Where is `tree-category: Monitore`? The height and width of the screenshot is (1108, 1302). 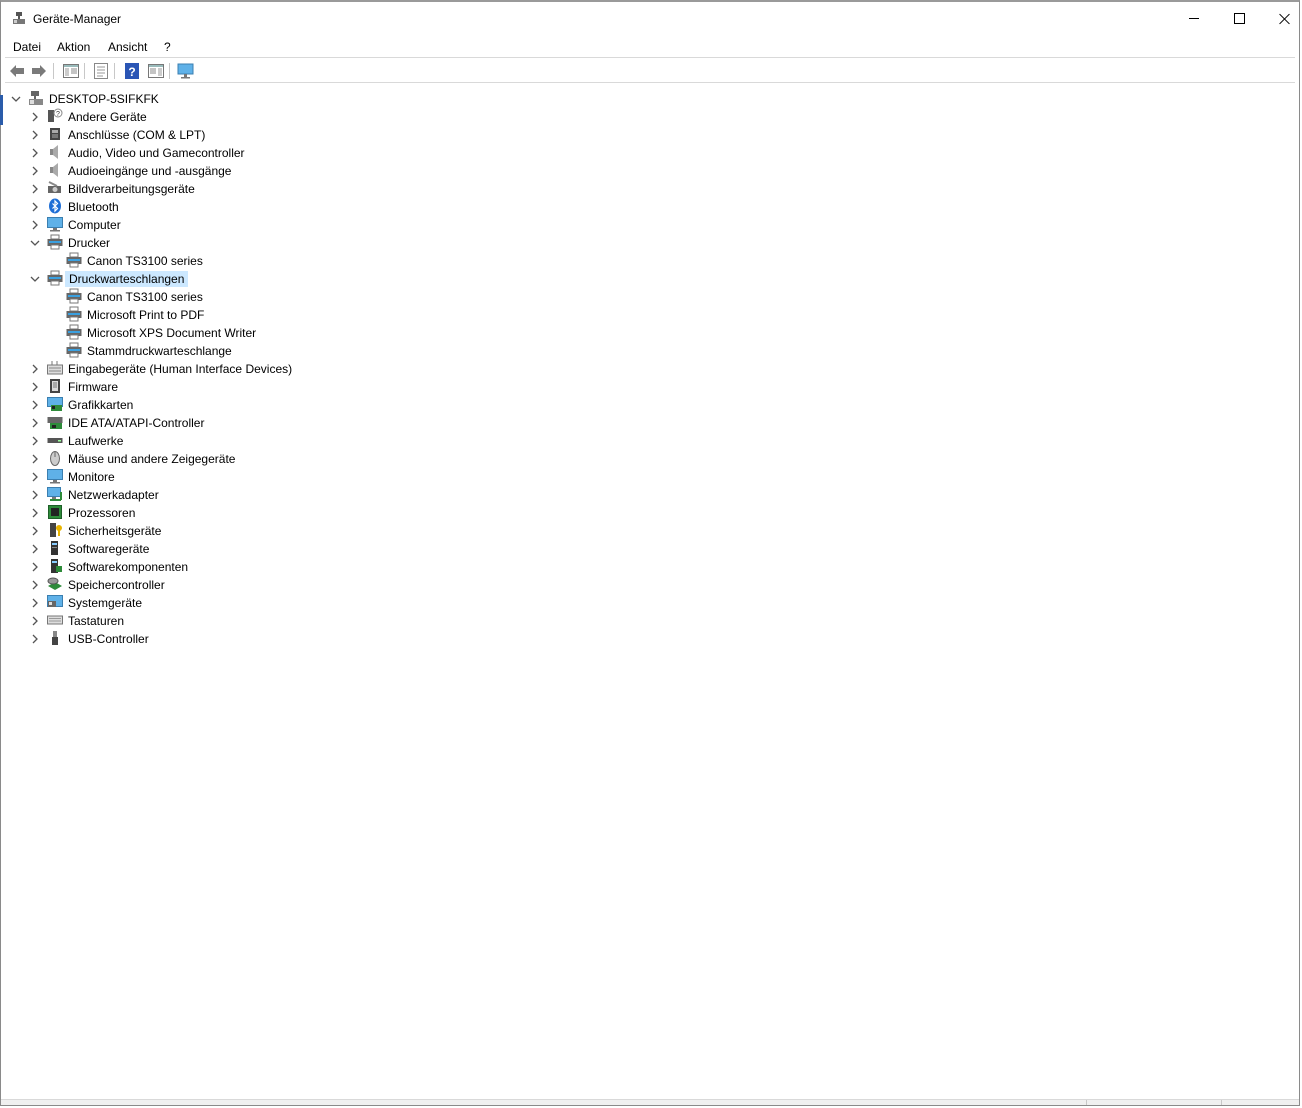 tree-category: Monitore is located at coordinates (201, 477).